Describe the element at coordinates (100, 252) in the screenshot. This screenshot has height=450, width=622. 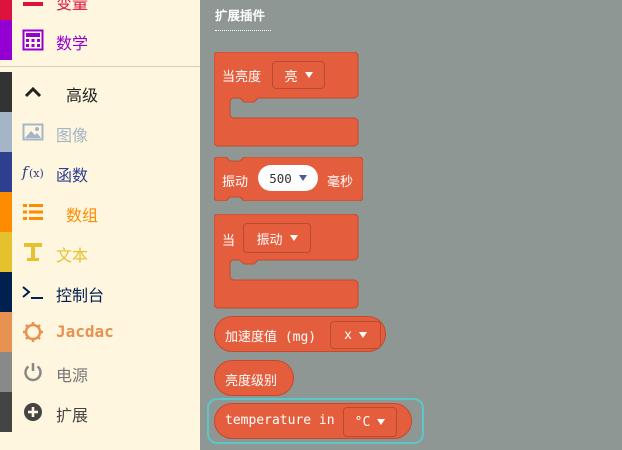
I see `category-text: 文本` at that location.